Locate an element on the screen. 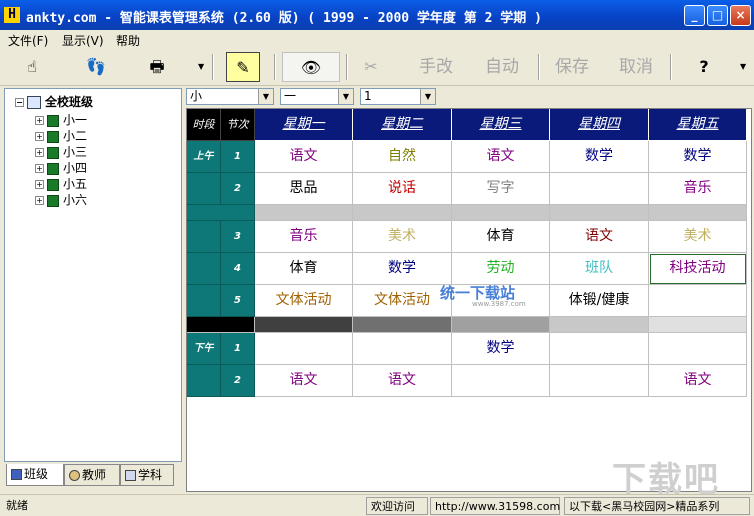 The height and width of the screenshot is (516, 754). tree-item-class: + 小六 is located at coordinates (61, 199).